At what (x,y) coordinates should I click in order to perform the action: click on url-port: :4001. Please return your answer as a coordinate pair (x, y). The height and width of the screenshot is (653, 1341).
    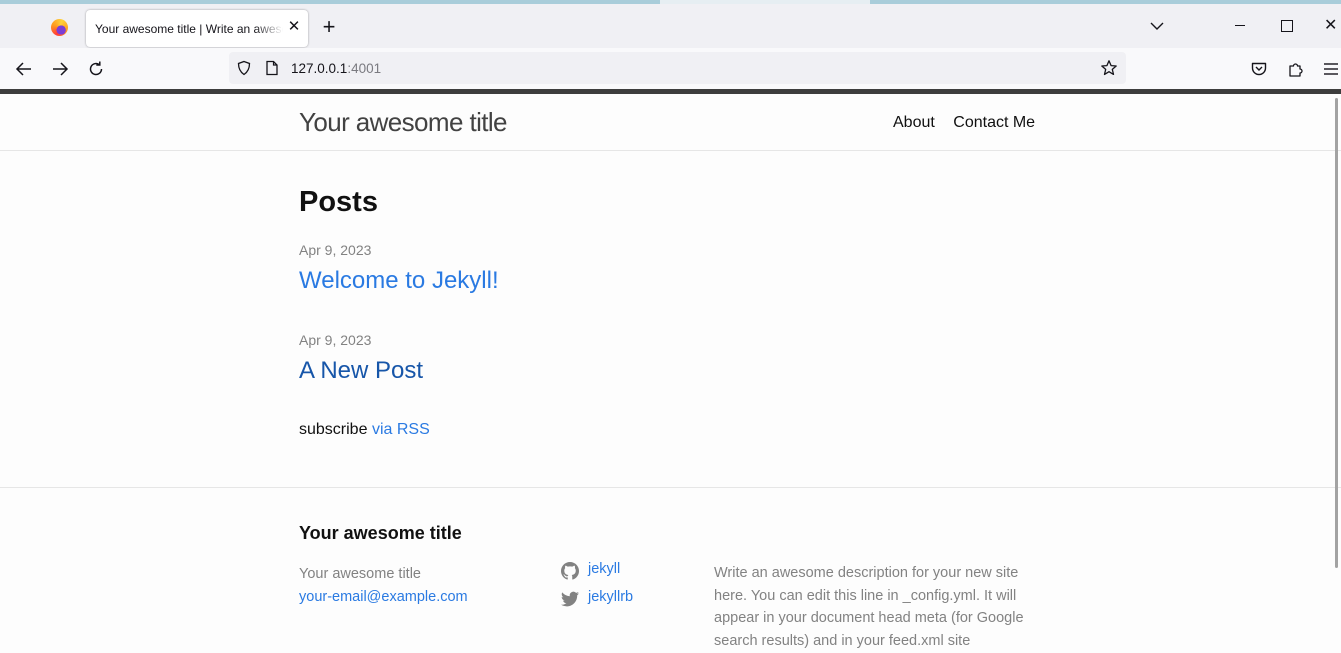
    Looking at the image, I should click on (364, 68).